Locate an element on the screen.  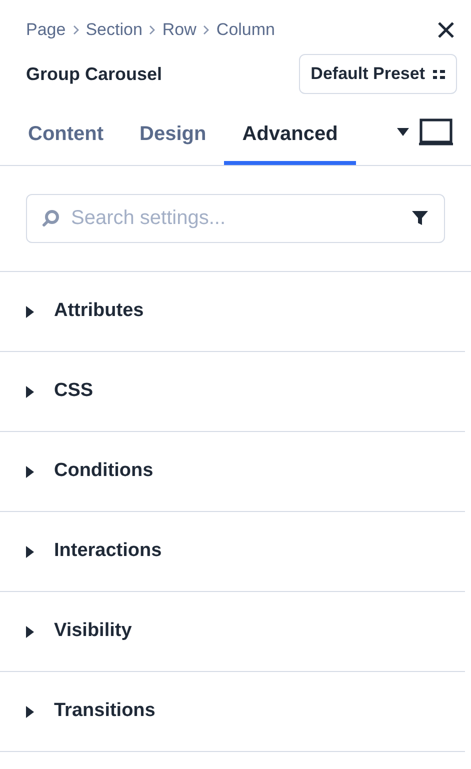
tab: Advanced is located at coordinates (290, 139).